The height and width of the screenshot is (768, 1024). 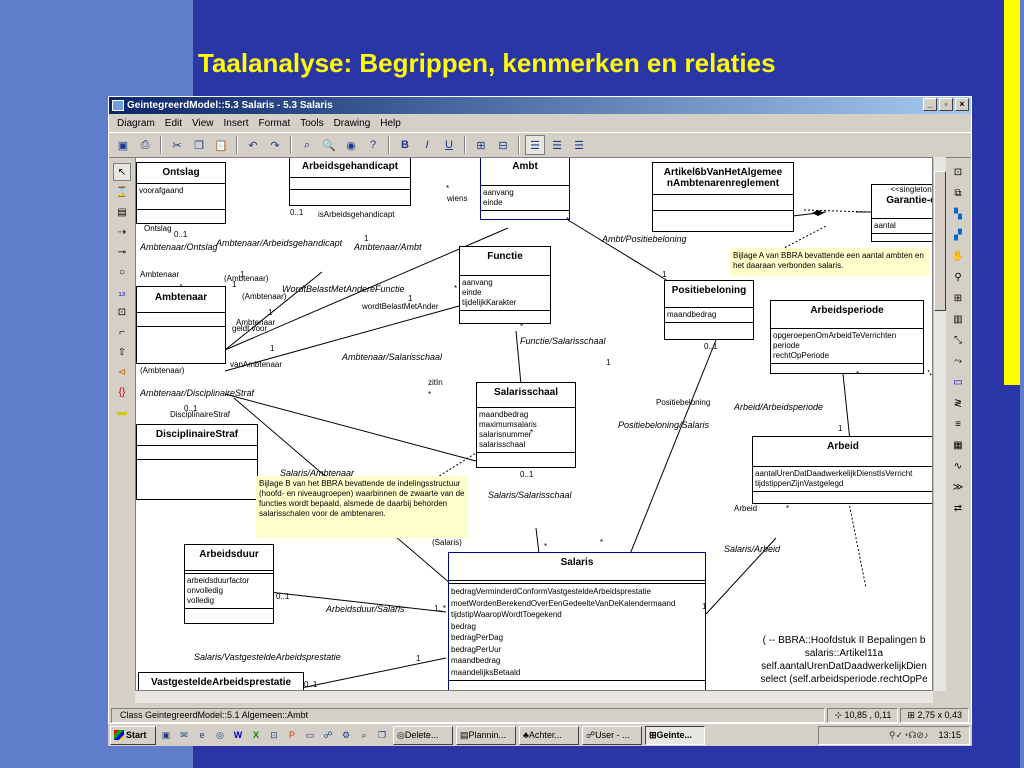 I want to click on save-icon: ▣, so click(x=123, y=145).